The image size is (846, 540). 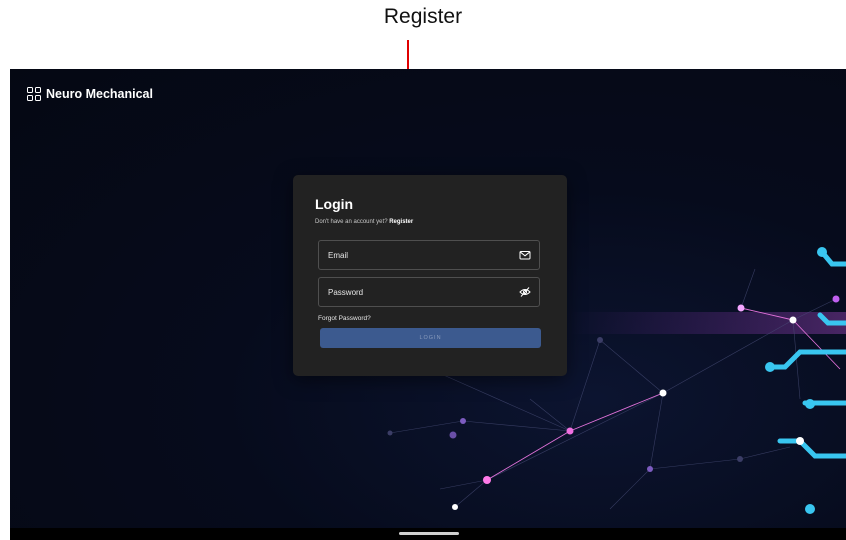 I want to click on home-indicator, so click(x=429, y=533).